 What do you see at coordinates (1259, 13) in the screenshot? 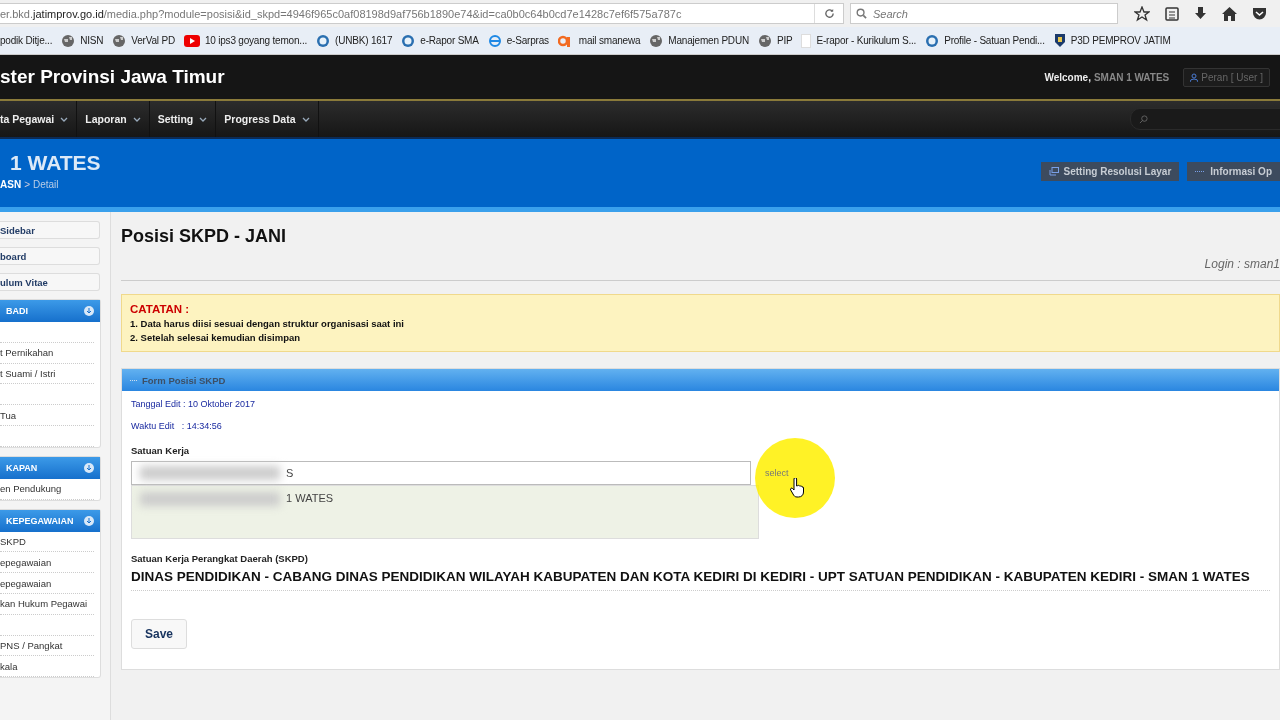
I see `pocket-icon` at bounding box center [1259, 13].